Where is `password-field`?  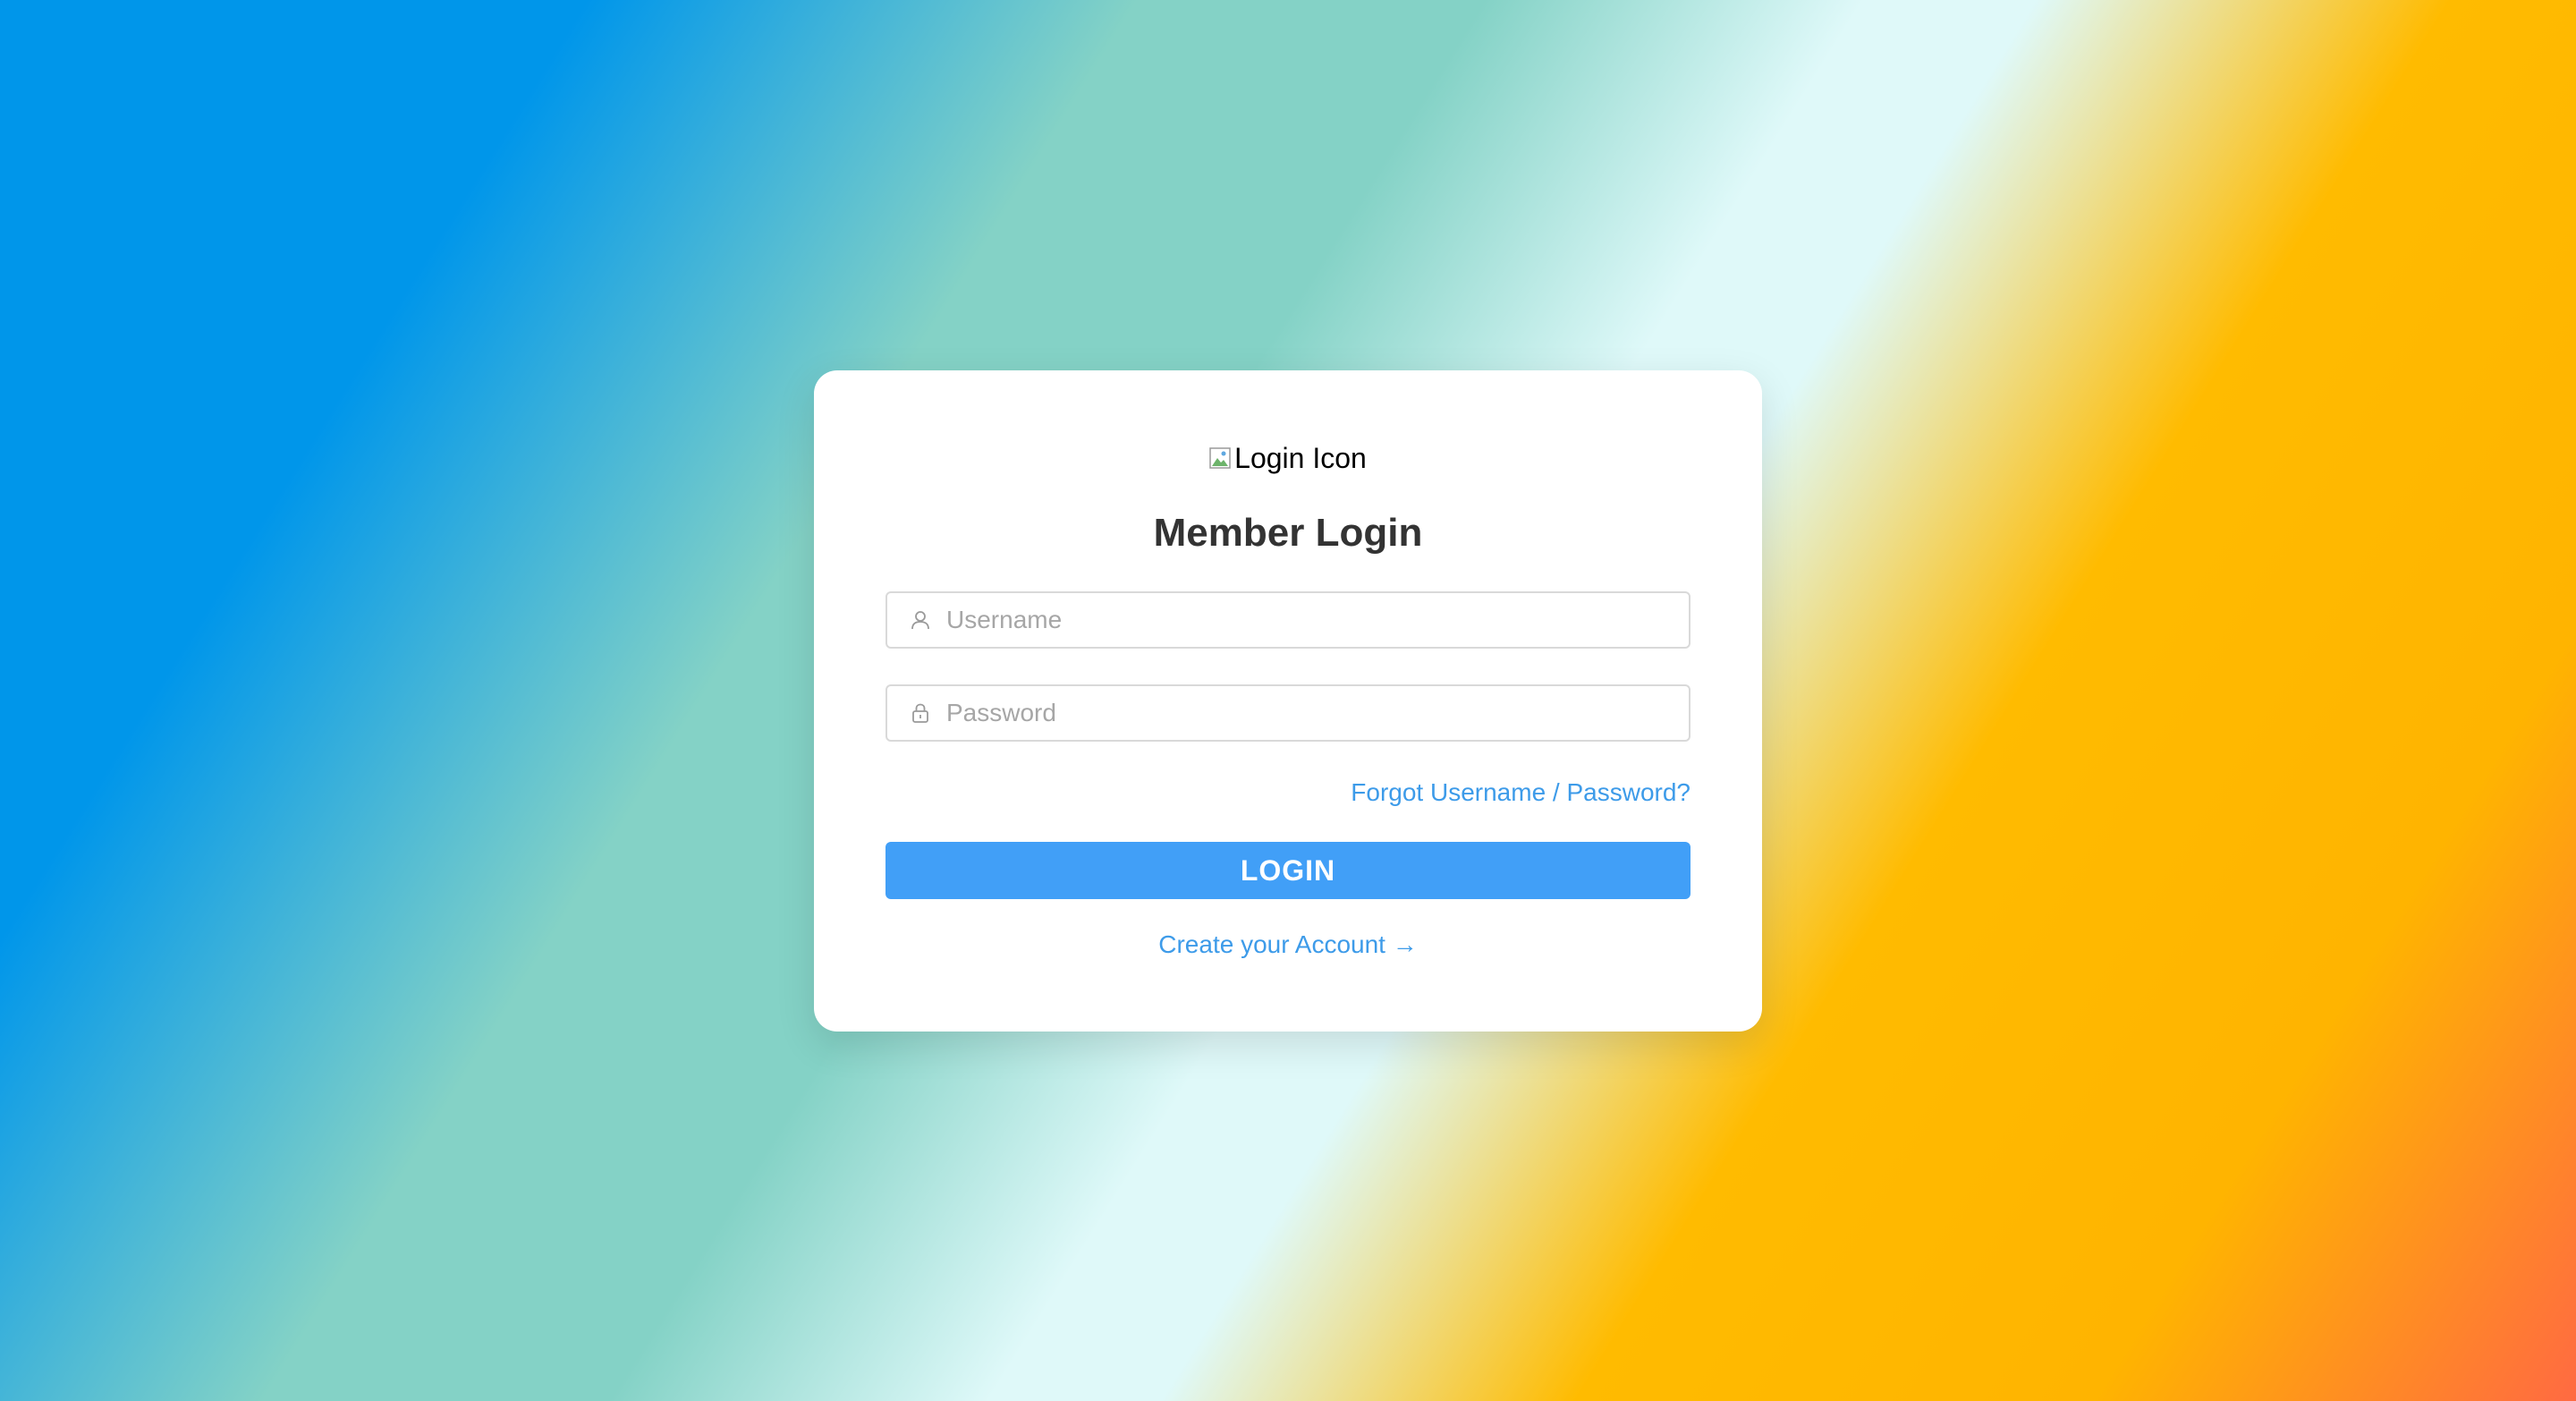
password-field is located at coordinates (1288, 713).